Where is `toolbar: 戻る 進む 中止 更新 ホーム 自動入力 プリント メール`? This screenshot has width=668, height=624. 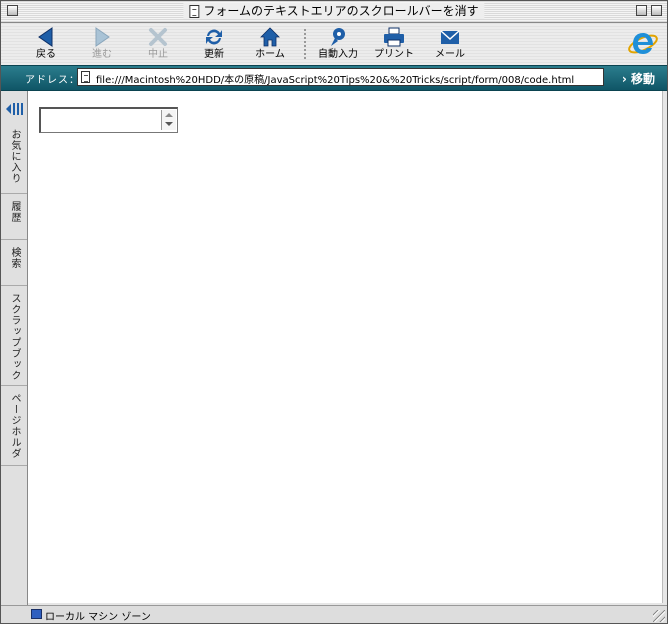 toolbar: 戻る 進む 中止 更新 ホーム 自動入力 プリント メール is located at coordinates (334, 44).